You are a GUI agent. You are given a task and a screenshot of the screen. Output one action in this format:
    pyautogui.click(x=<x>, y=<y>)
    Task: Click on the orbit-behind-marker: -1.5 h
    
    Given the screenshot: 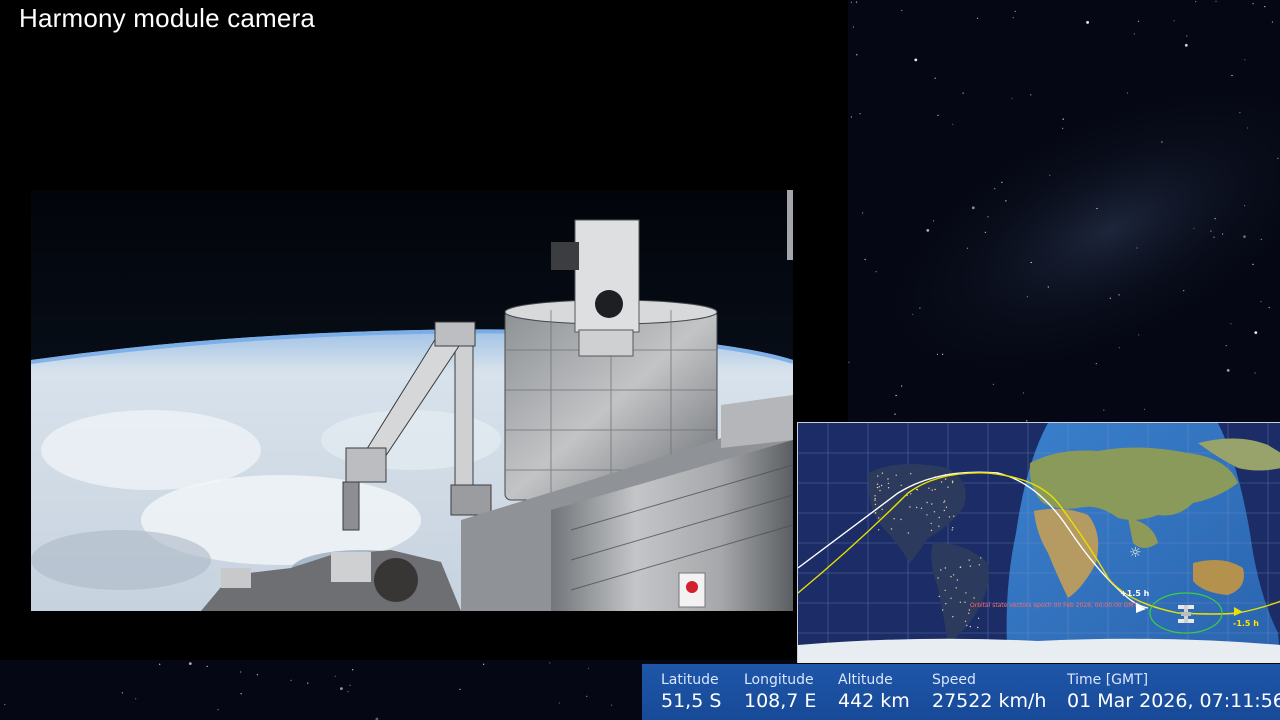 What is the action you would take?
    pyautogui.click(x=1246, y=623)
    